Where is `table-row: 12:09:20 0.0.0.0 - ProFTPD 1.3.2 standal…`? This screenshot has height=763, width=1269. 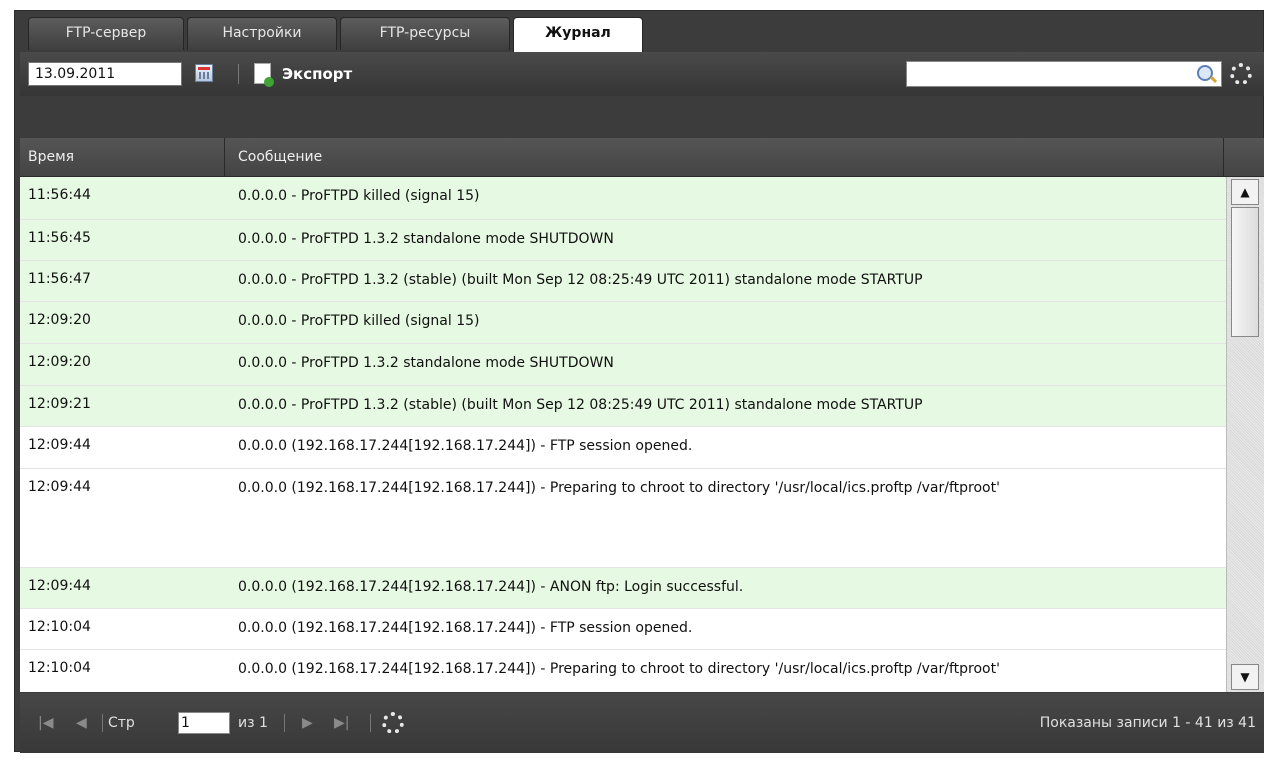 table-row: 12:09:20 0.0.0.0 - ProFTPD 1.3.2 standal… is located at coordinates (623, 365).